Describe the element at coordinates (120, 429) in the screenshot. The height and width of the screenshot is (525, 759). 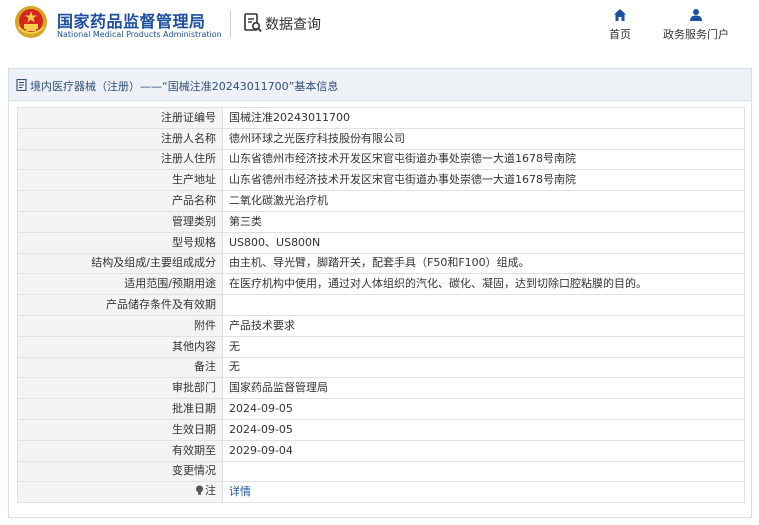
I see `field-label: 生效日期` at that location.